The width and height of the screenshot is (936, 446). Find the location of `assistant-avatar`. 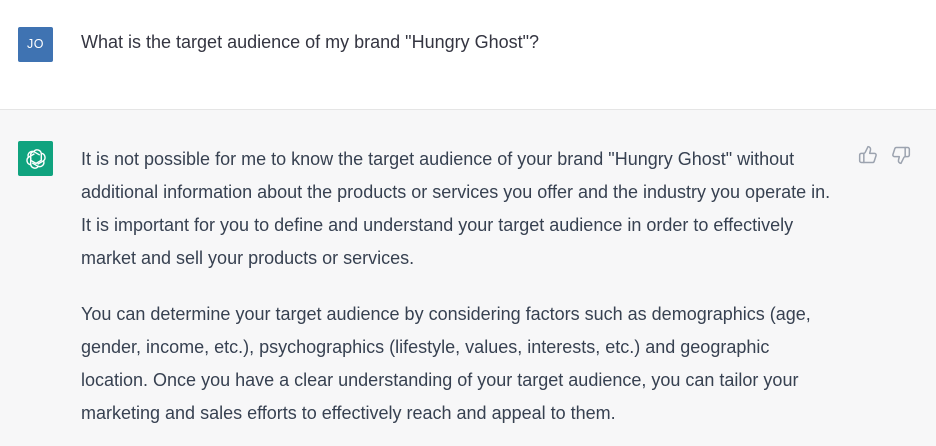

assistant-avatar is located at coordinates (35, 158).